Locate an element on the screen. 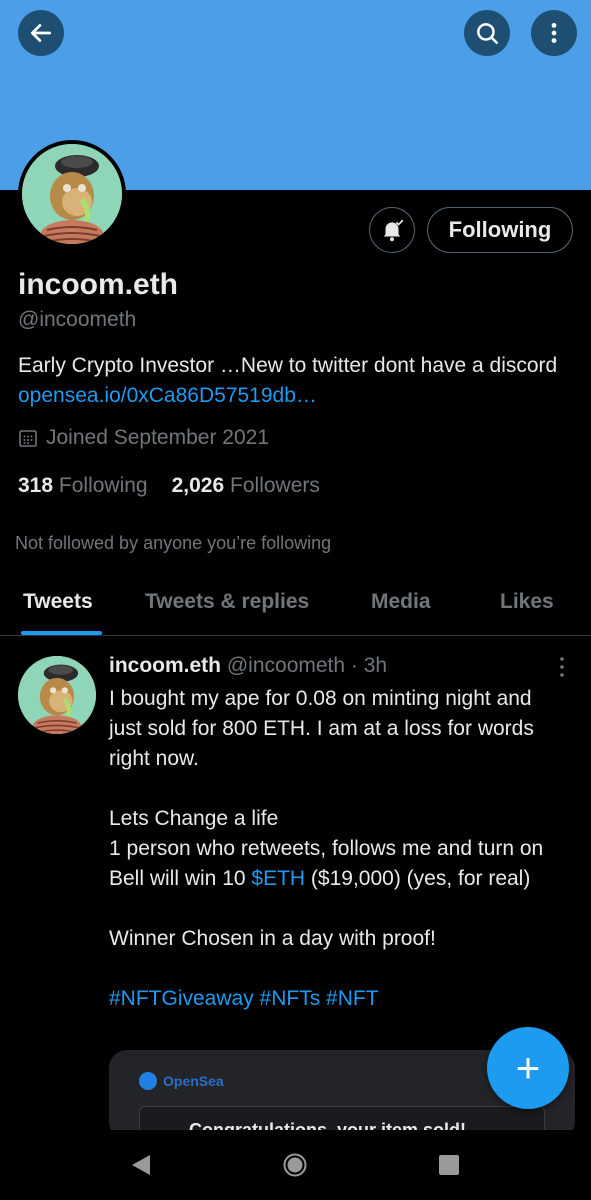  tab-tweets: Tweets is located at coordinates (58, 602).